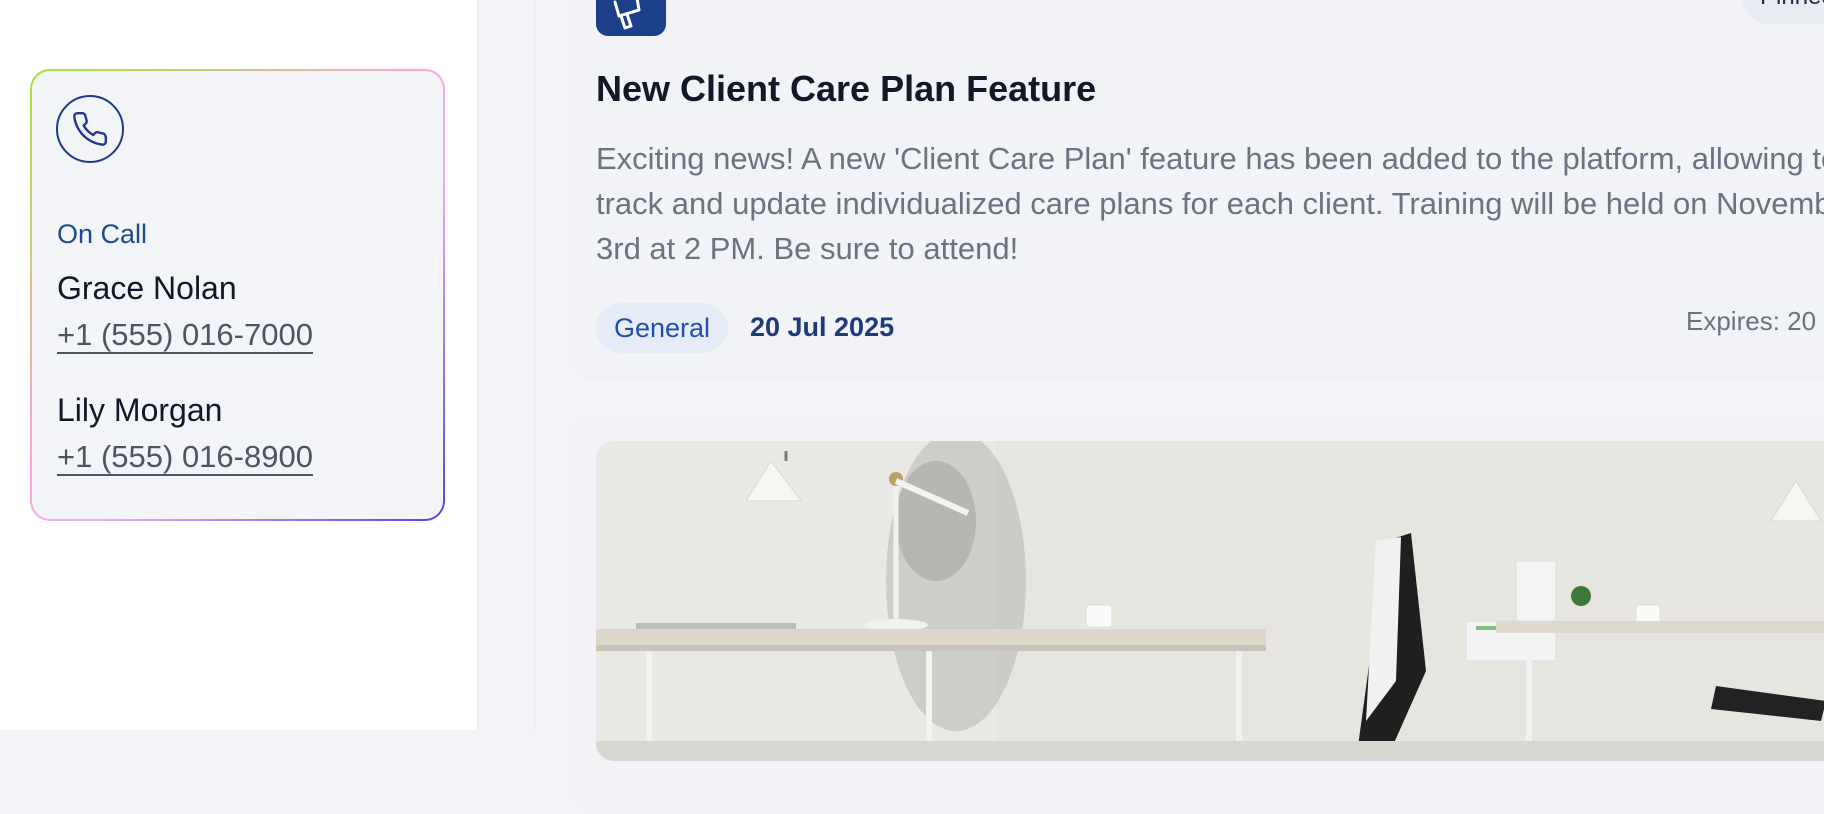  I want to click on divider, so click(534, 365).